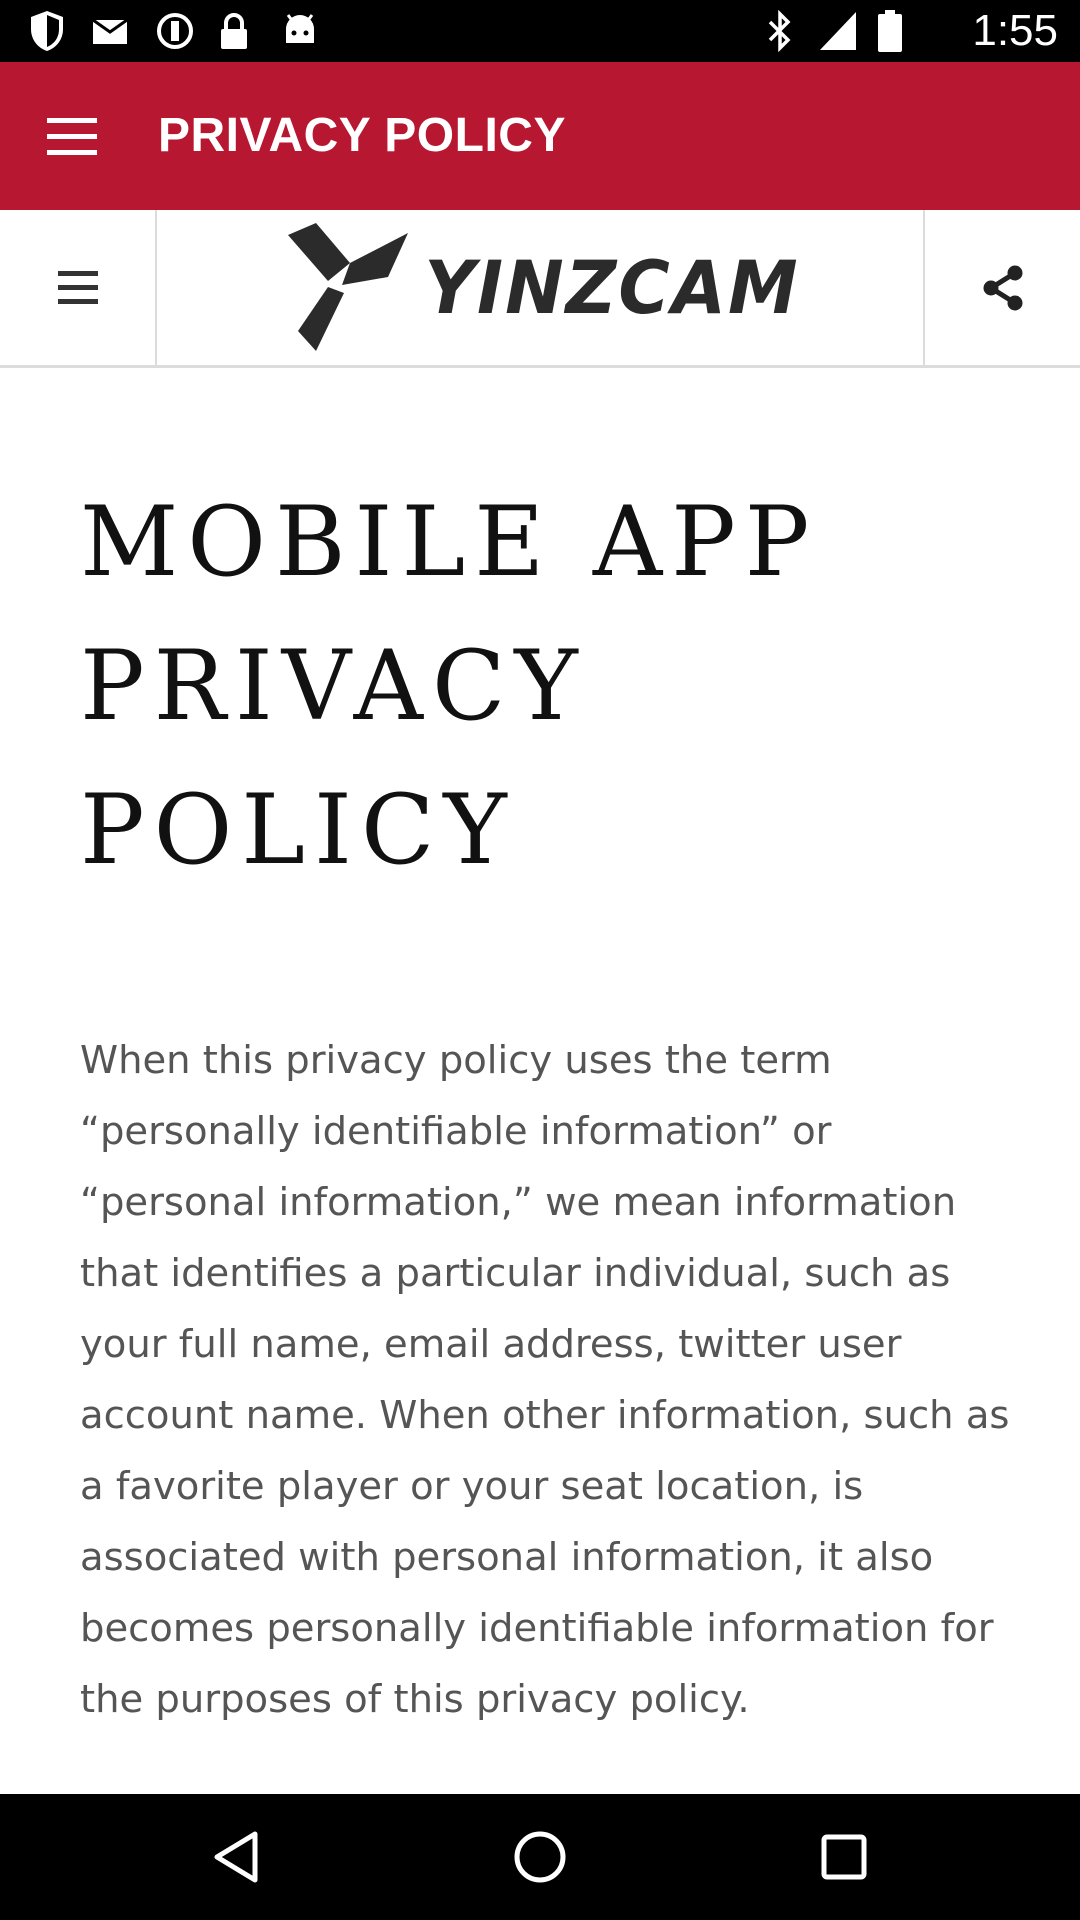 The image size is (1080, 1920). I want to click on recents-icon, so click(844, 1857).